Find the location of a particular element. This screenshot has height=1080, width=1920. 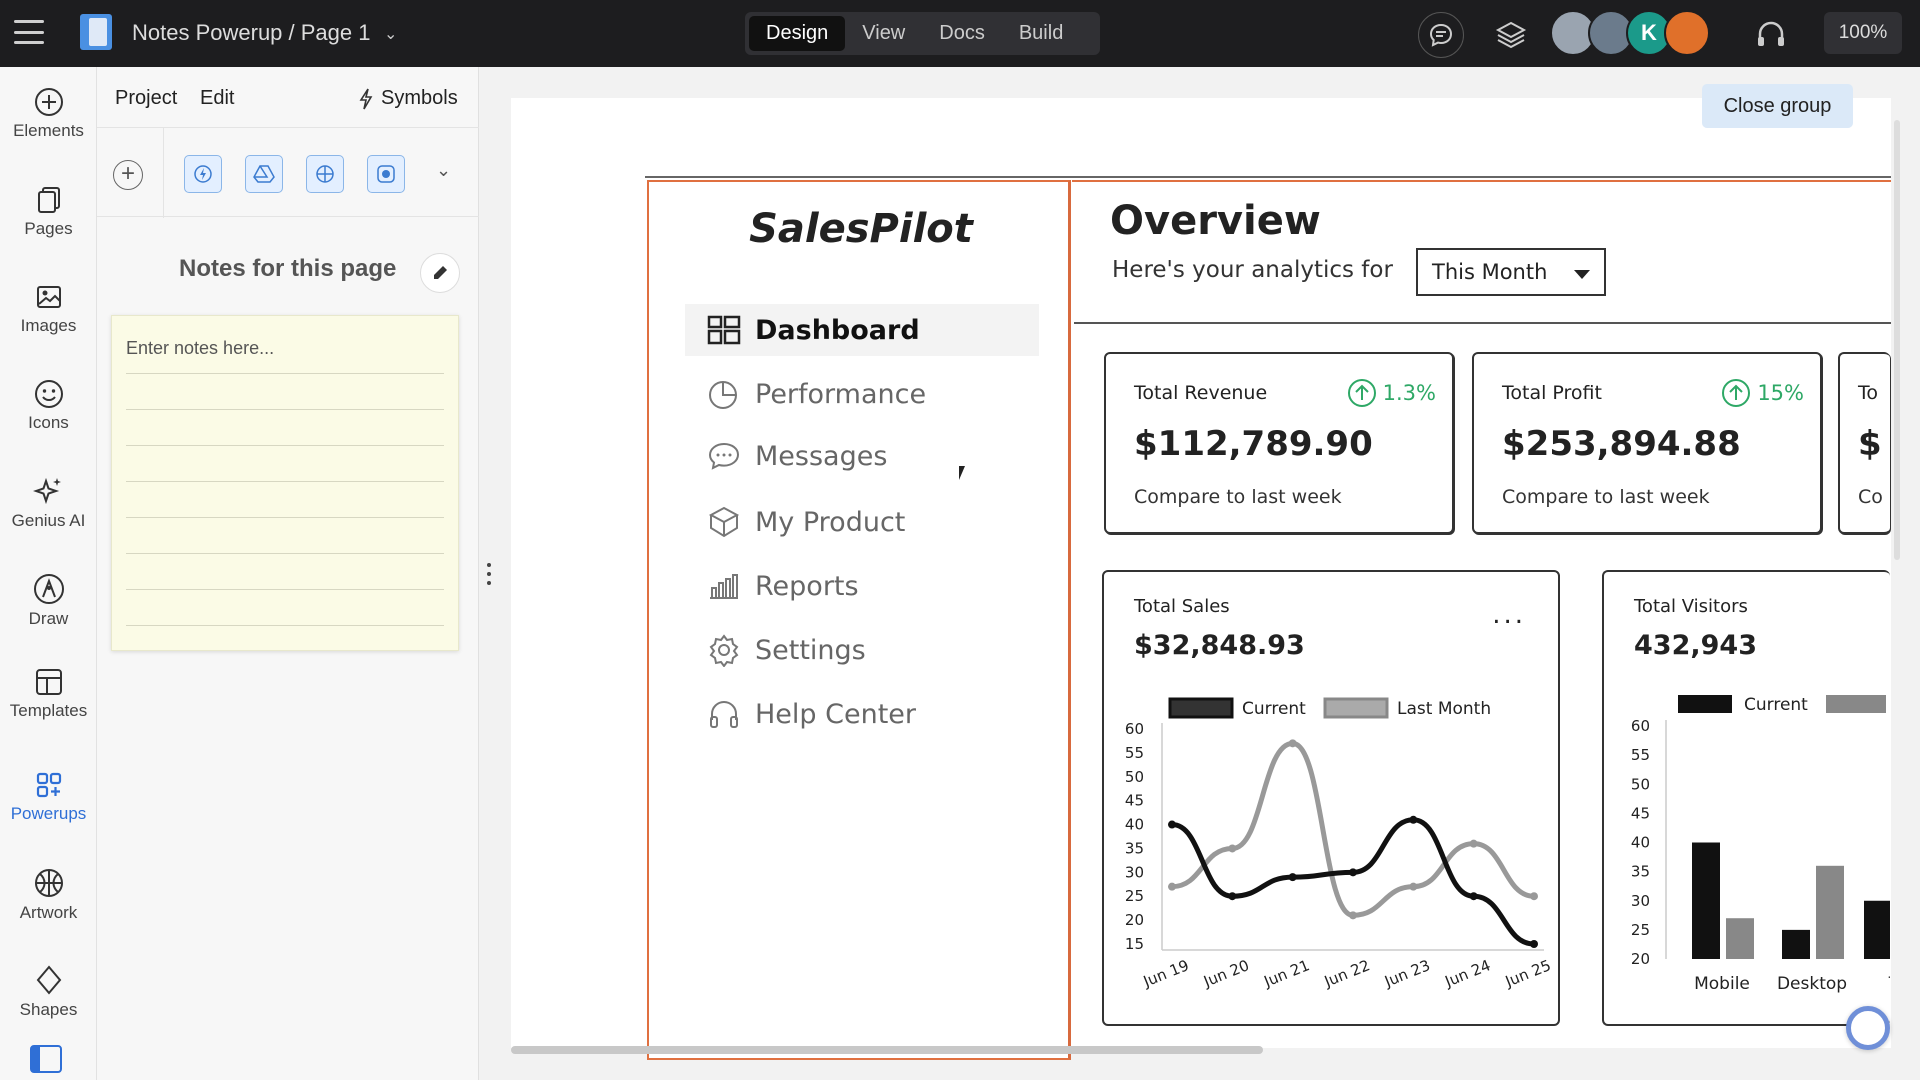

globe-icon is located at coordinates (48, 883).